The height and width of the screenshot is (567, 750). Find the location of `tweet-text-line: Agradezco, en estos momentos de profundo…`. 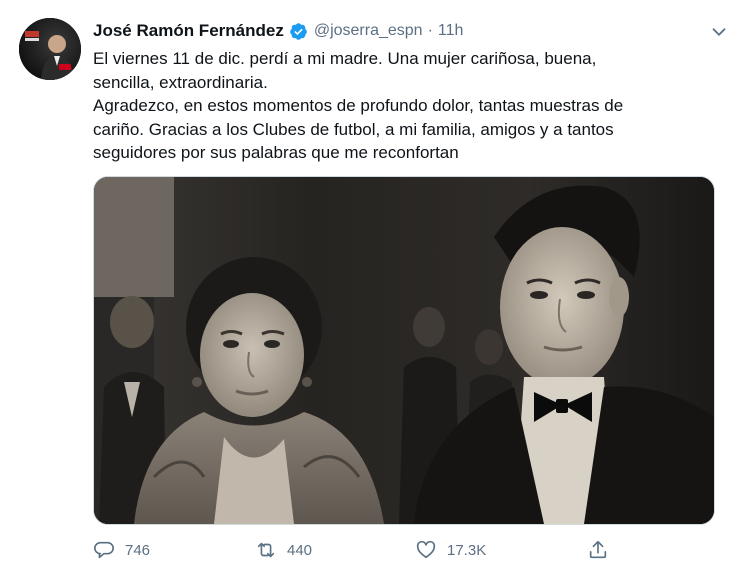

tweet-text-line: Agradezco, en estos momentos de profundo… is located at coordinates (358, 105).